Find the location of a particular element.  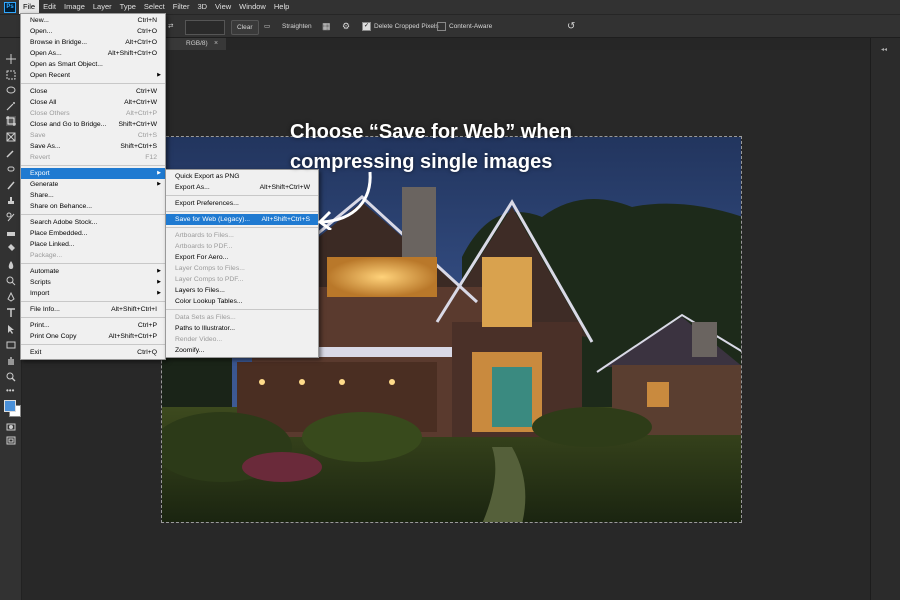

brush-tool-icon is located at coordinates (11, 185).